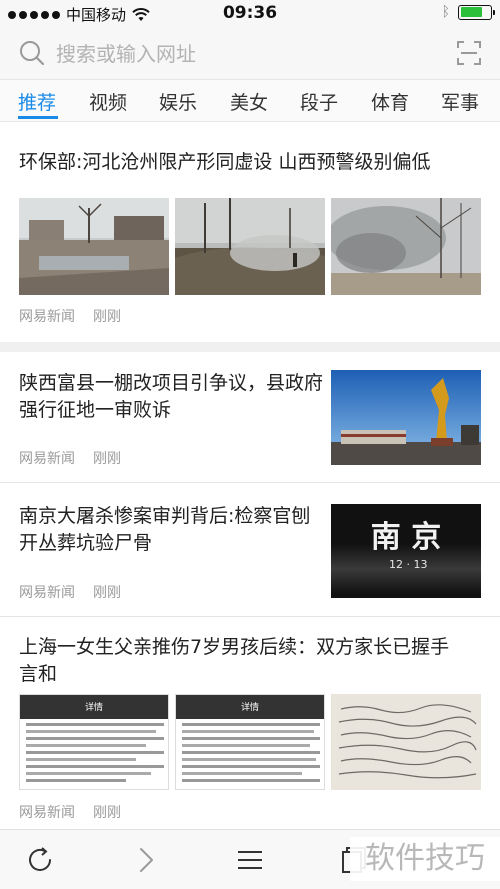 The height and width of the screenshot is (889, 500). Describe the element at coordinates (246, 54) in the screenshot. I see `search-input` at that location.